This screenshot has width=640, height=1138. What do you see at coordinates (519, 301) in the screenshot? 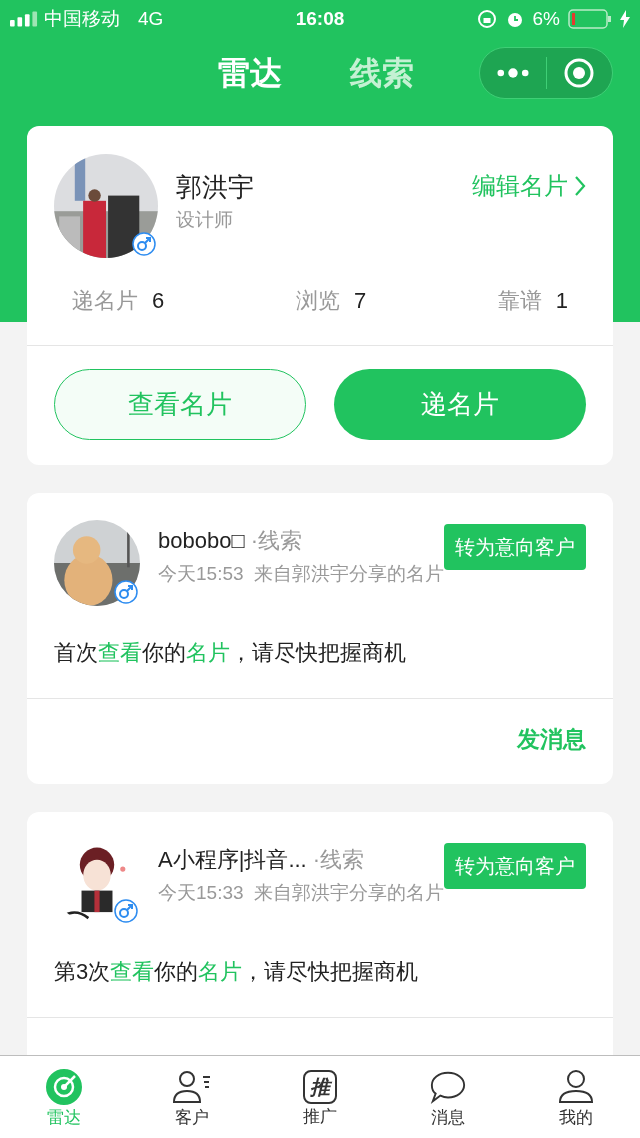
I see `stat-label: 靠谱` at bounding box center [519, 301].